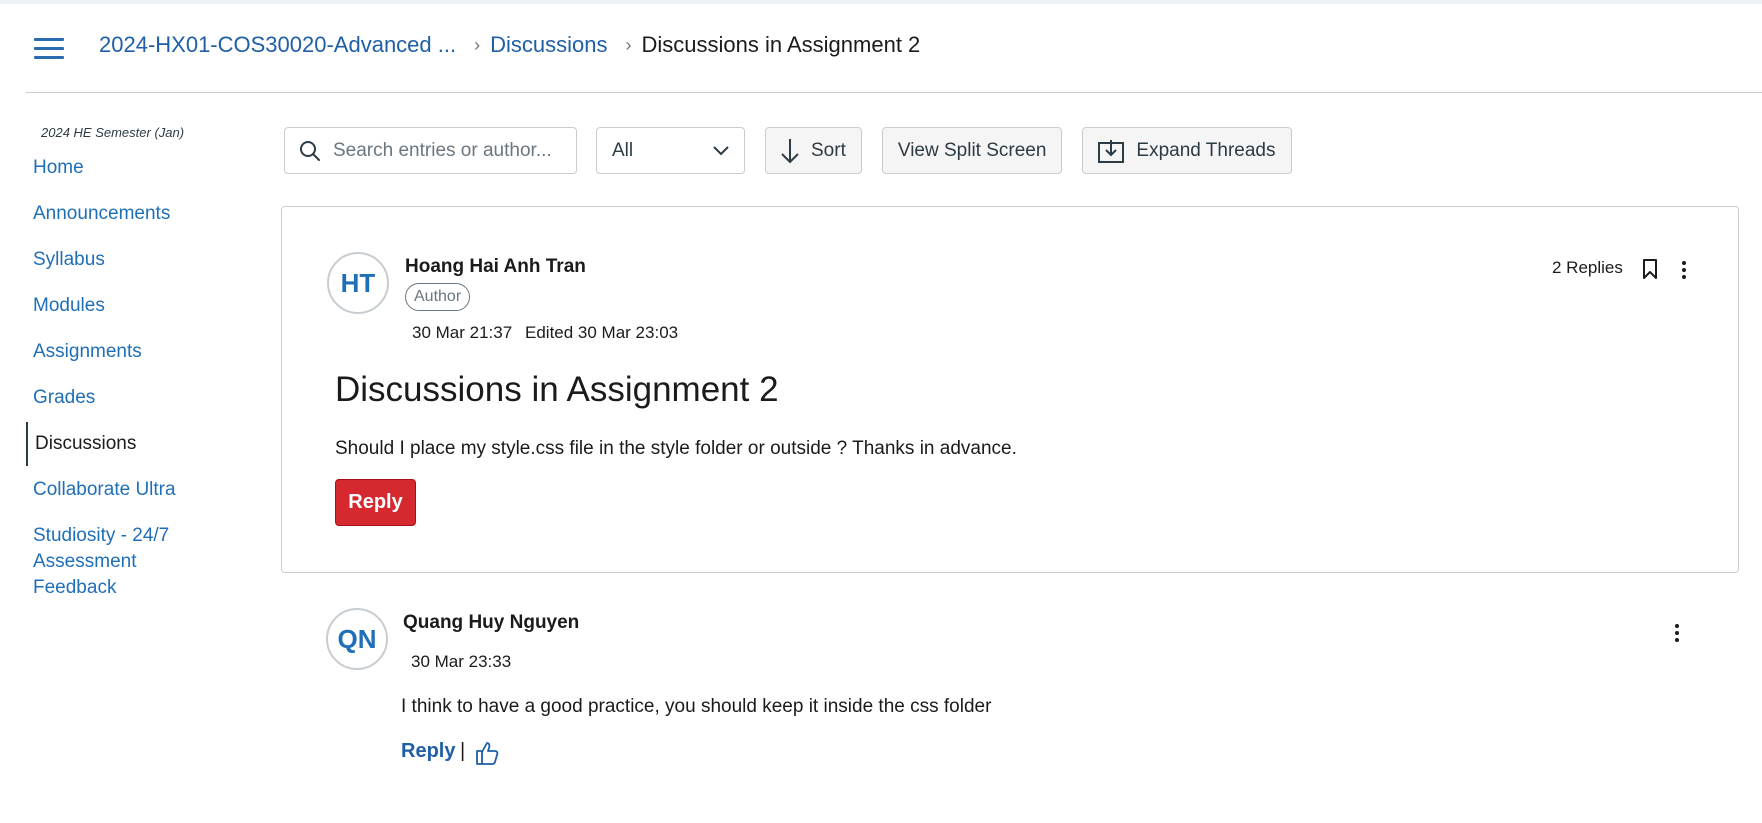 This screenshot has height=823, width=1762. What do you see at coordinates (113, 132) in the screenshot?
I see `term-label: 2024 HE Semester (Jan)` at bounding box center [113, 132].